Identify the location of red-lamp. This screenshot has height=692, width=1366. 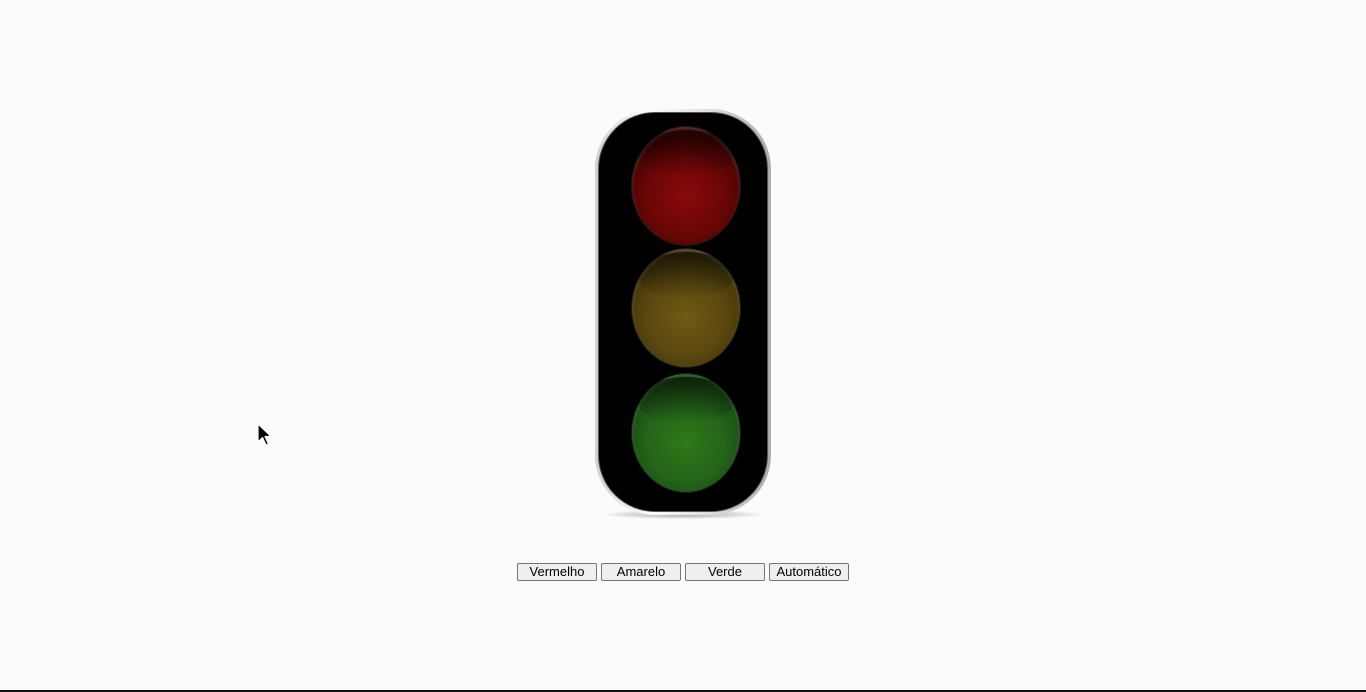
(686, 186).